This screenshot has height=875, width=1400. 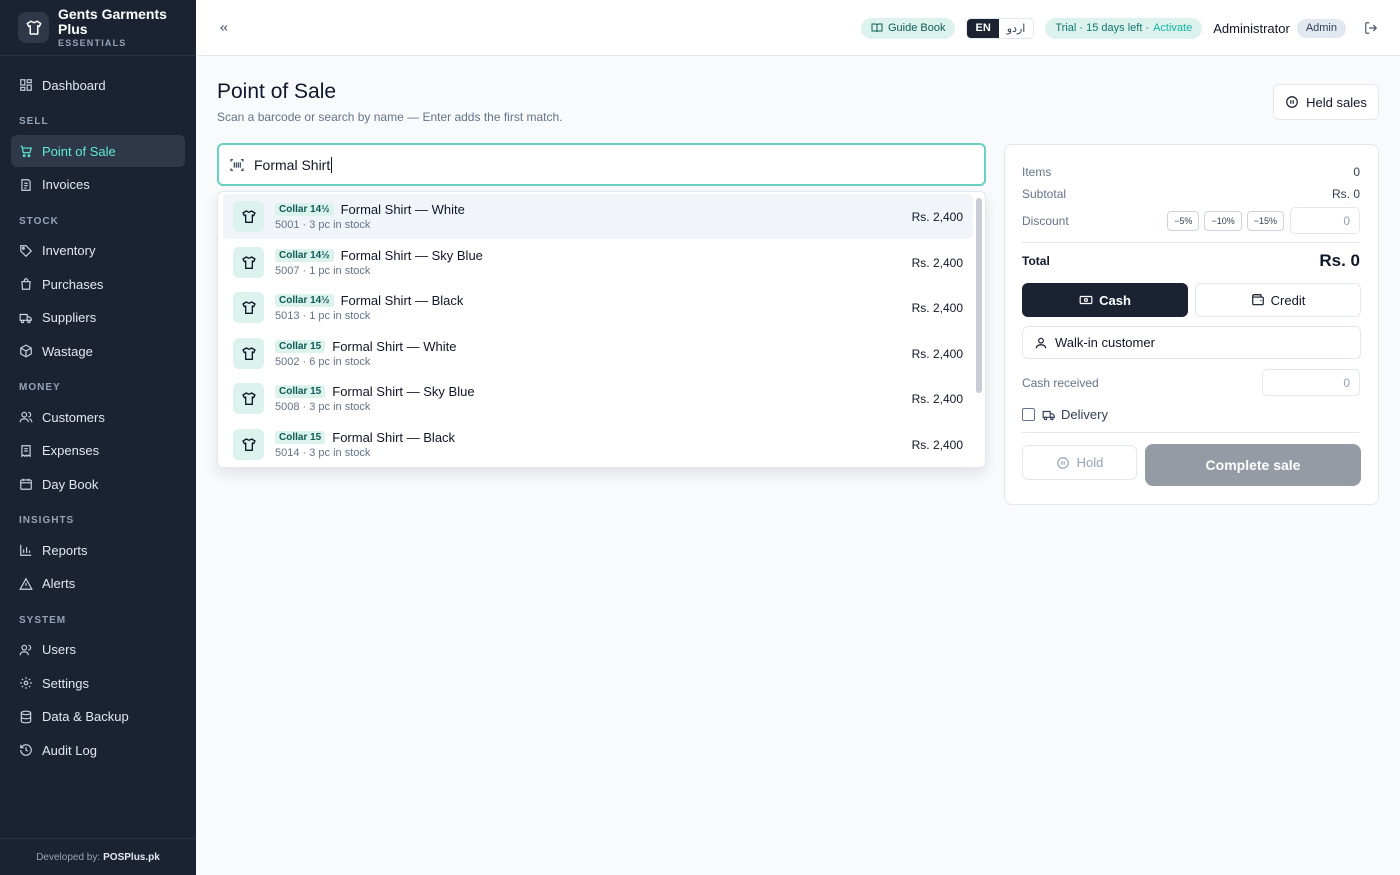 What do you see at coordinates (92, 43) in the screenshot?
I see `brand-subtitle: ESSENTIALS` at bounding box center [92, 43].